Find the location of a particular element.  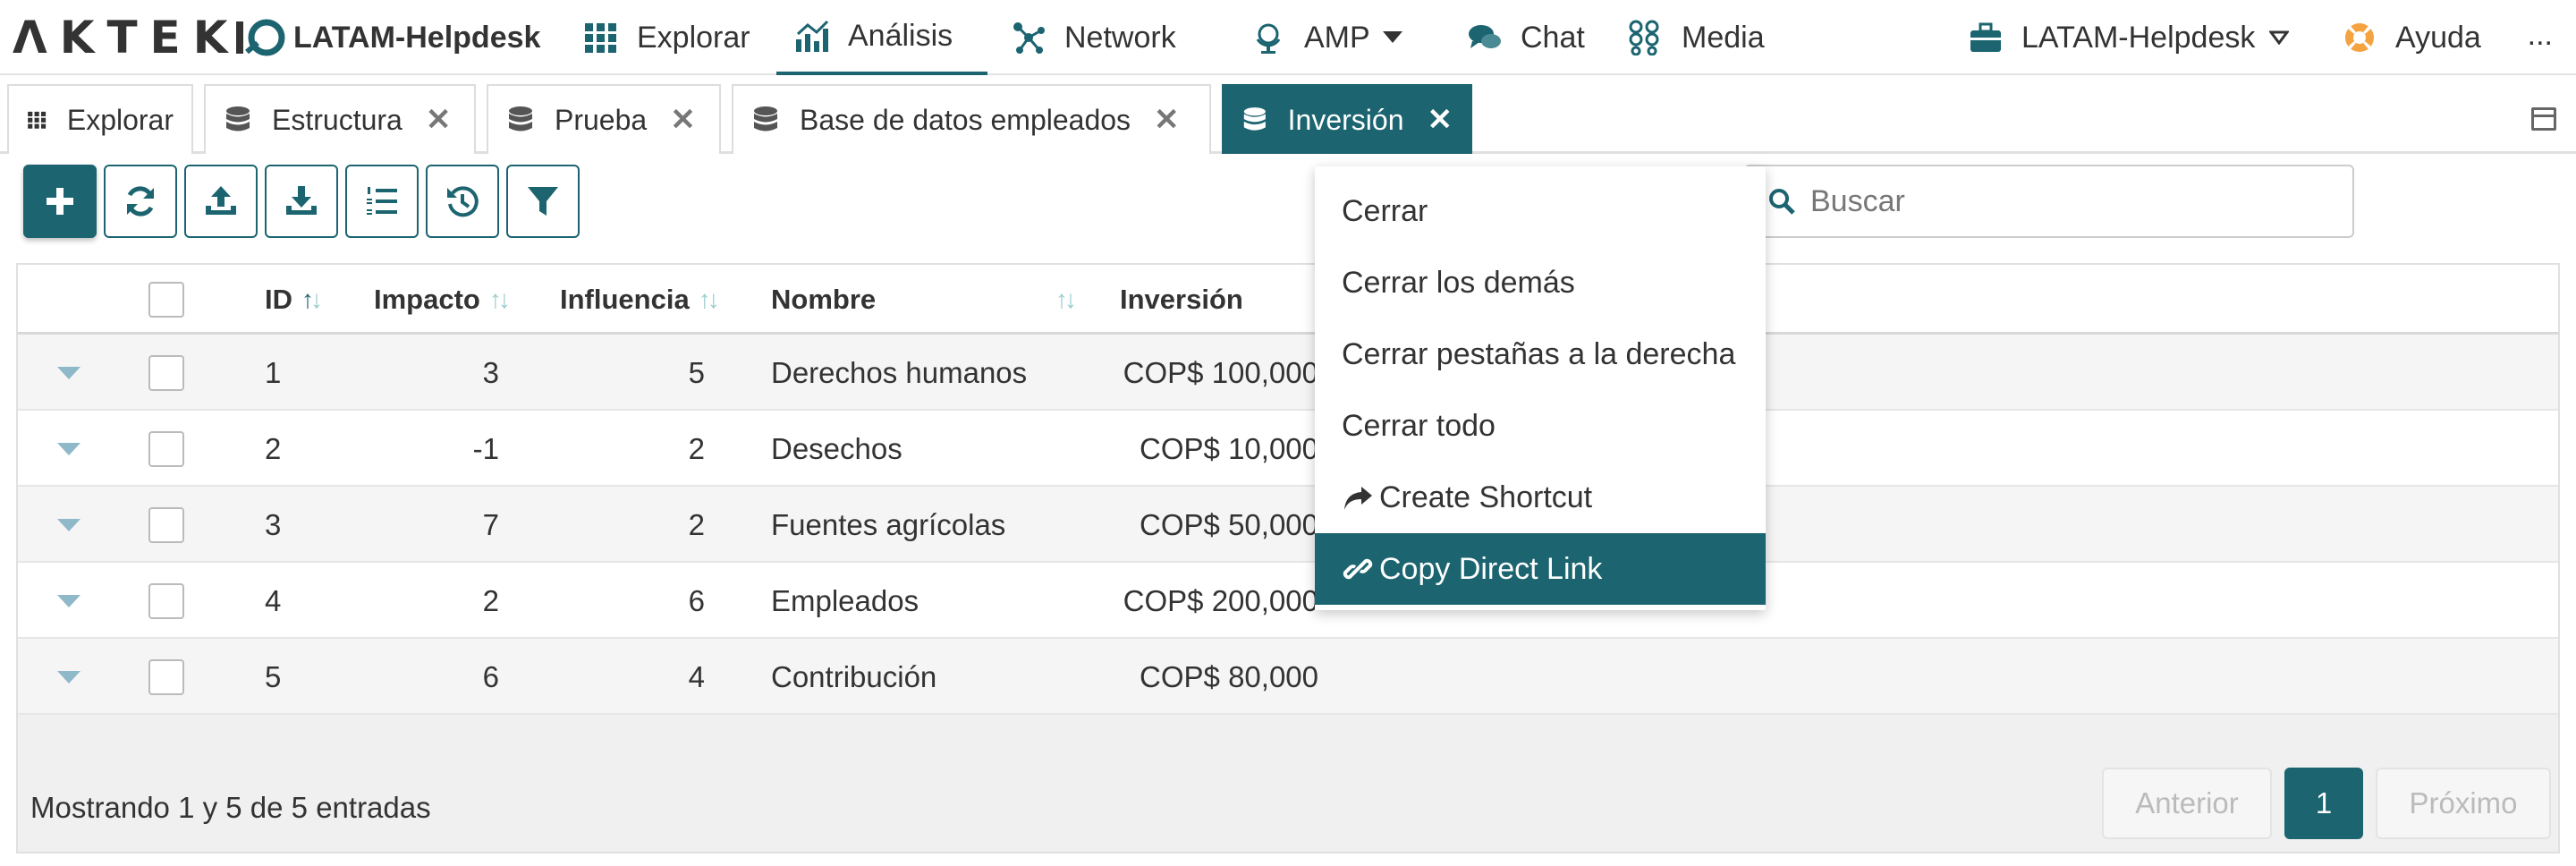

tab-label: Estructura is located at coordinates (337, 119).